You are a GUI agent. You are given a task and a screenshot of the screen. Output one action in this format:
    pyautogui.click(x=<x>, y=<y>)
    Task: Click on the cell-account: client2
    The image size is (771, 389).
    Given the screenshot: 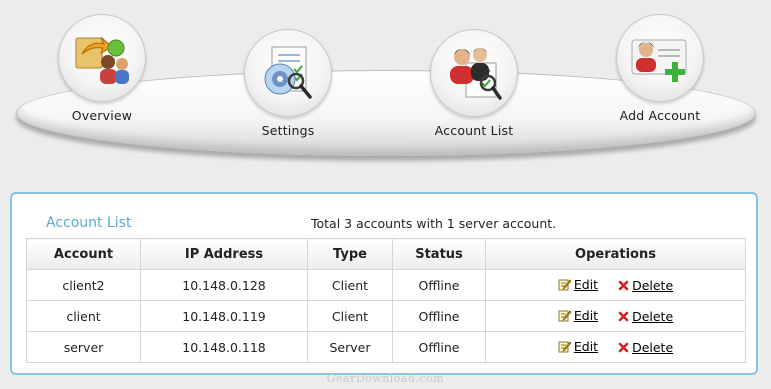 What is the action you would take?
    pyautogui.click(x=83, y=285)
    